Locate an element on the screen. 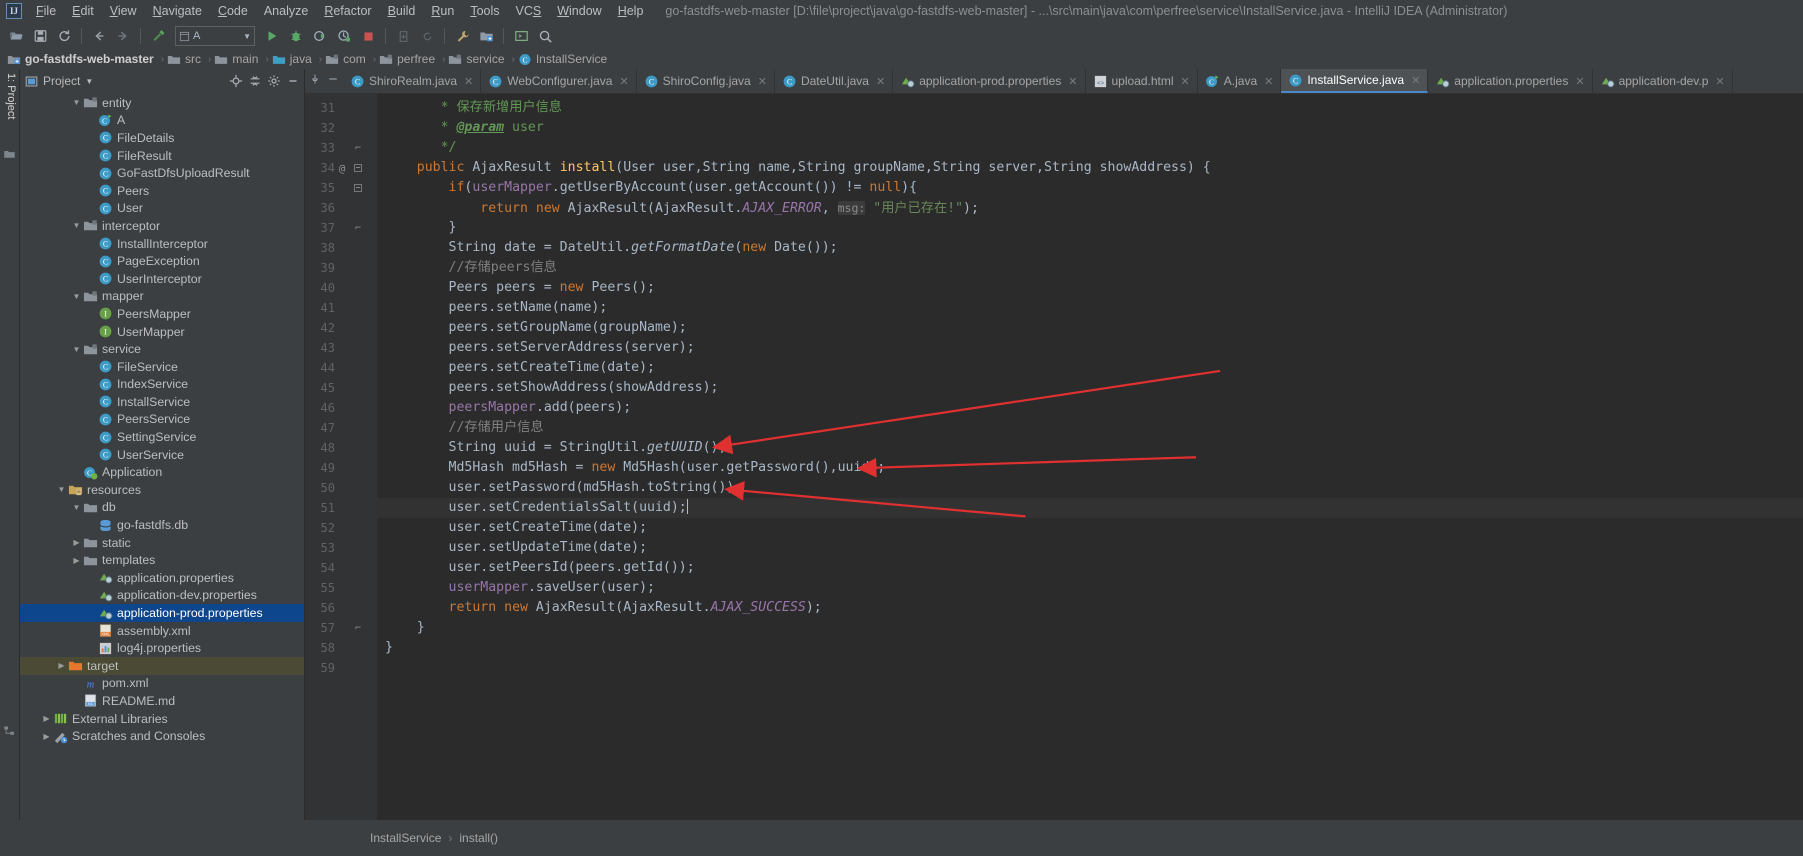 The width and height of the screenshot is (1803, 856). menu-item-analyze: Analyze is located at coordinates (286, 11).